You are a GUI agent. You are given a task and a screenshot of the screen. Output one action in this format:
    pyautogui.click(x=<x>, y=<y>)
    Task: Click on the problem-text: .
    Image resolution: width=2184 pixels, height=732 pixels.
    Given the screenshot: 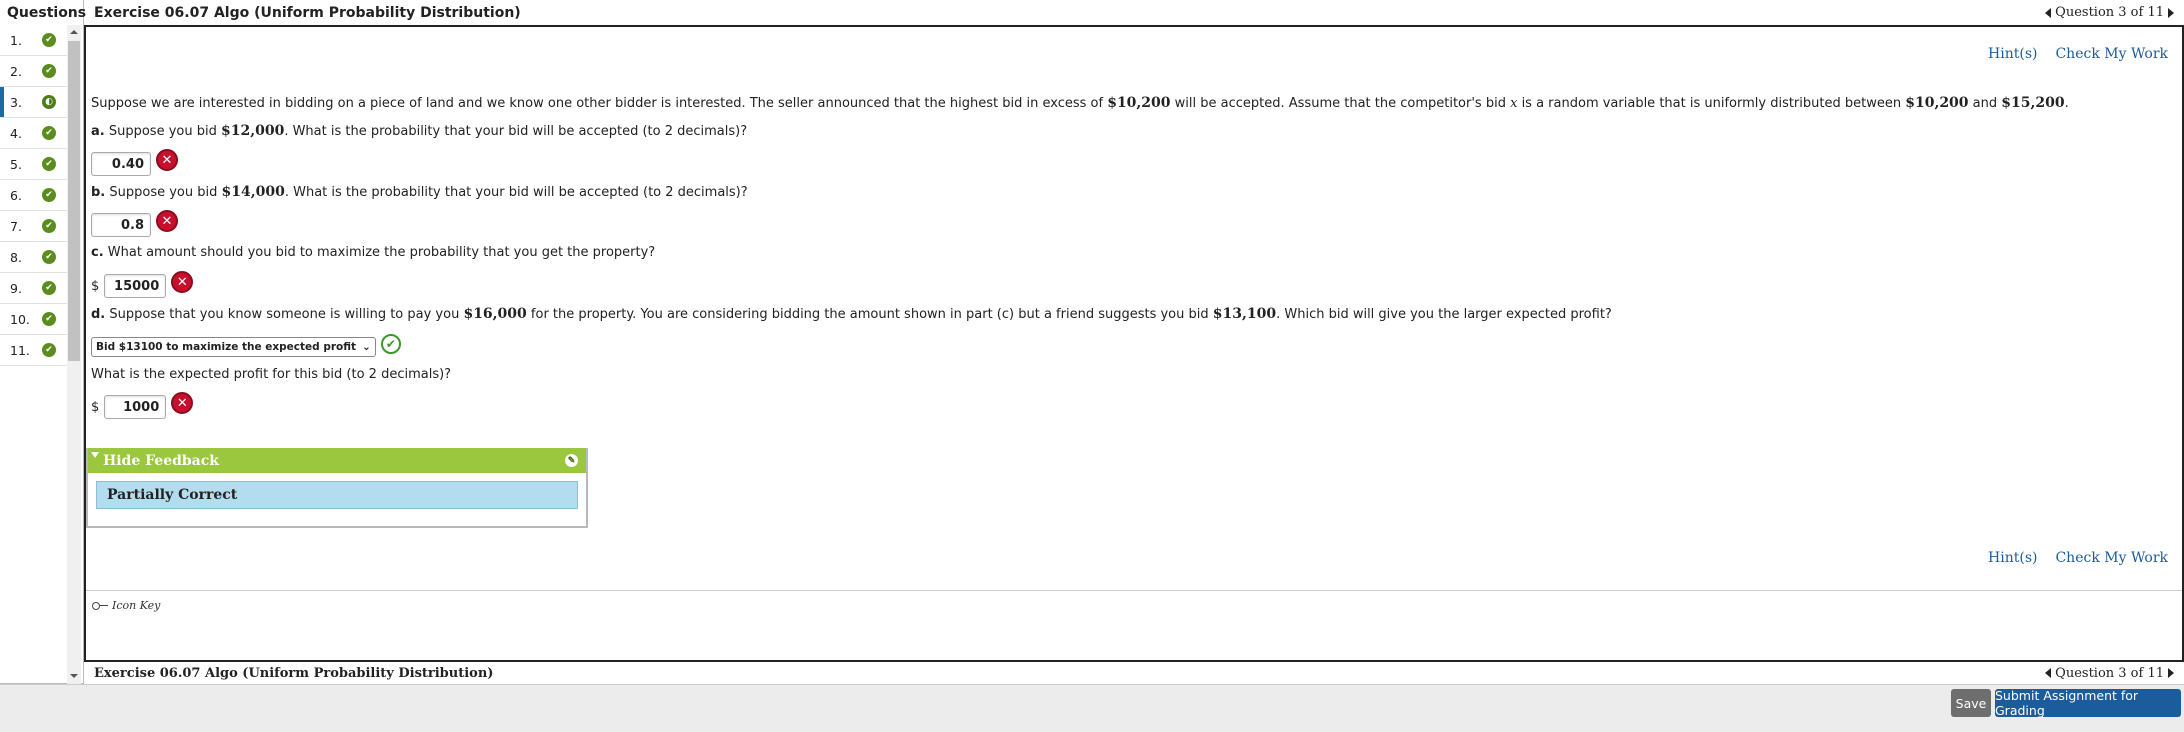 What is the action you would take?
    pyautogui.click(x=2066, y=103)
    